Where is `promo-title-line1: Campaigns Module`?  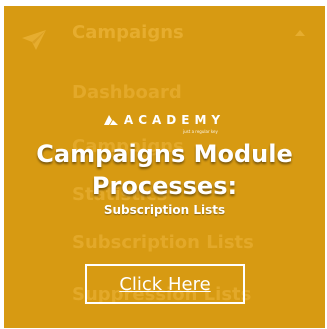
promo-title-line1: Campaigns Module is located at coordinates (164, 154).